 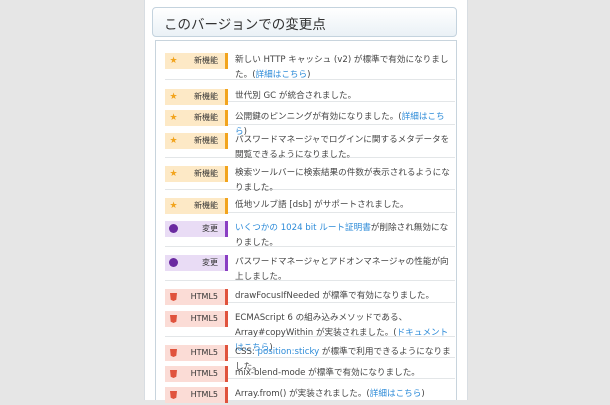 I want to click on description-text: パスワードマネージャとアドオンマネージャの性能が向上しました。, so click(x=342, y=269).